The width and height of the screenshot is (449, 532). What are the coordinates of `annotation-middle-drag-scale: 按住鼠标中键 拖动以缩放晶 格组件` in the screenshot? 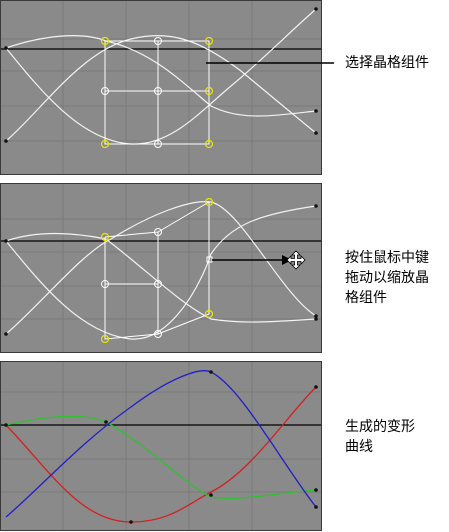 It's located at (387, 278).